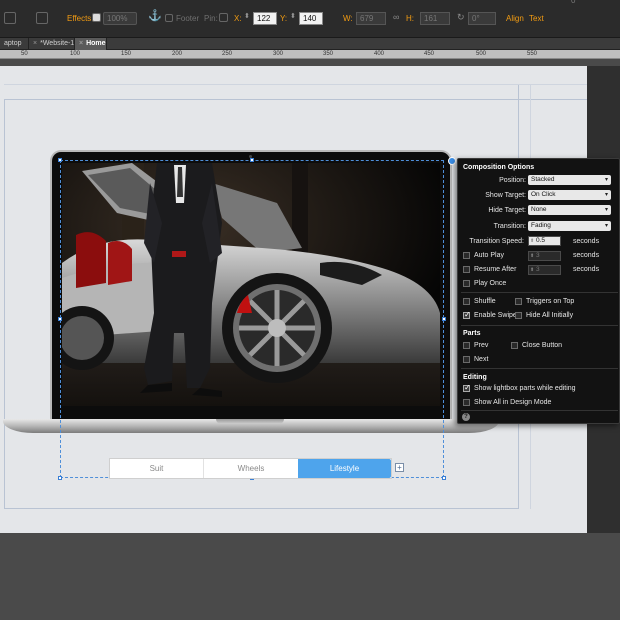 The image size is (620, 620). What do you see at coordinates (466, 359) in the screenshot?
I see `next-checkbox` at bounding box center [466, 359].